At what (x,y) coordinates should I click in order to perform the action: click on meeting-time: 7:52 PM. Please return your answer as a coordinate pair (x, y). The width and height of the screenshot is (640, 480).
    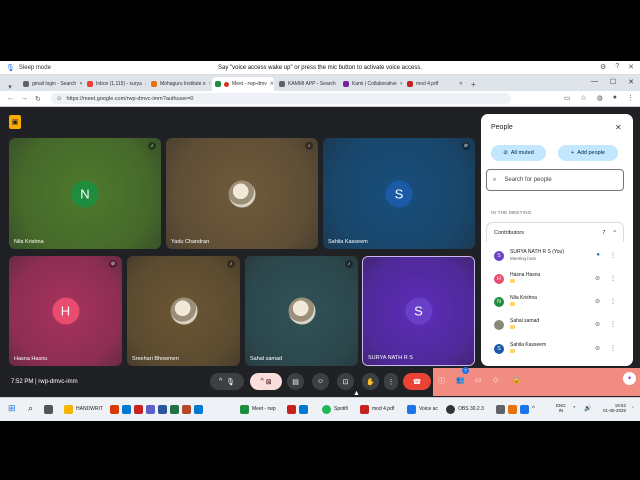
    Looking at the image, I should click on (22, 382).